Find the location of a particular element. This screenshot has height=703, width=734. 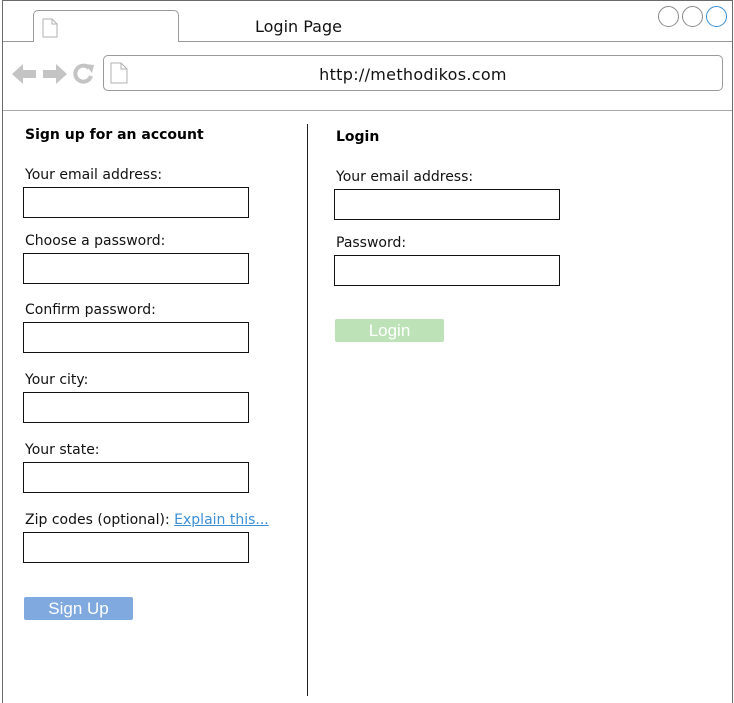

column-divider is located at coordinates (307, 410).